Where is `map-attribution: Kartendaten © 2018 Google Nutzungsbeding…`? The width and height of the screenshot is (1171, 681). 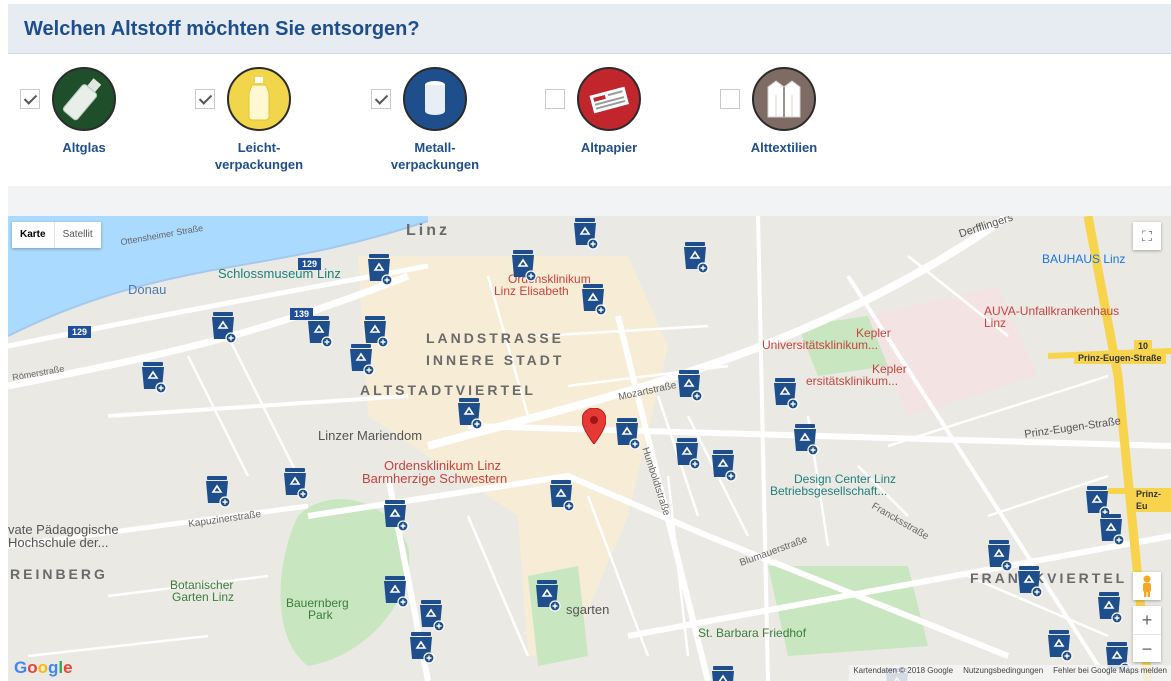 map-attribution: Kartendaten © 2018 Google Nutzungsbeding… is located at coordinates (1010, 673).